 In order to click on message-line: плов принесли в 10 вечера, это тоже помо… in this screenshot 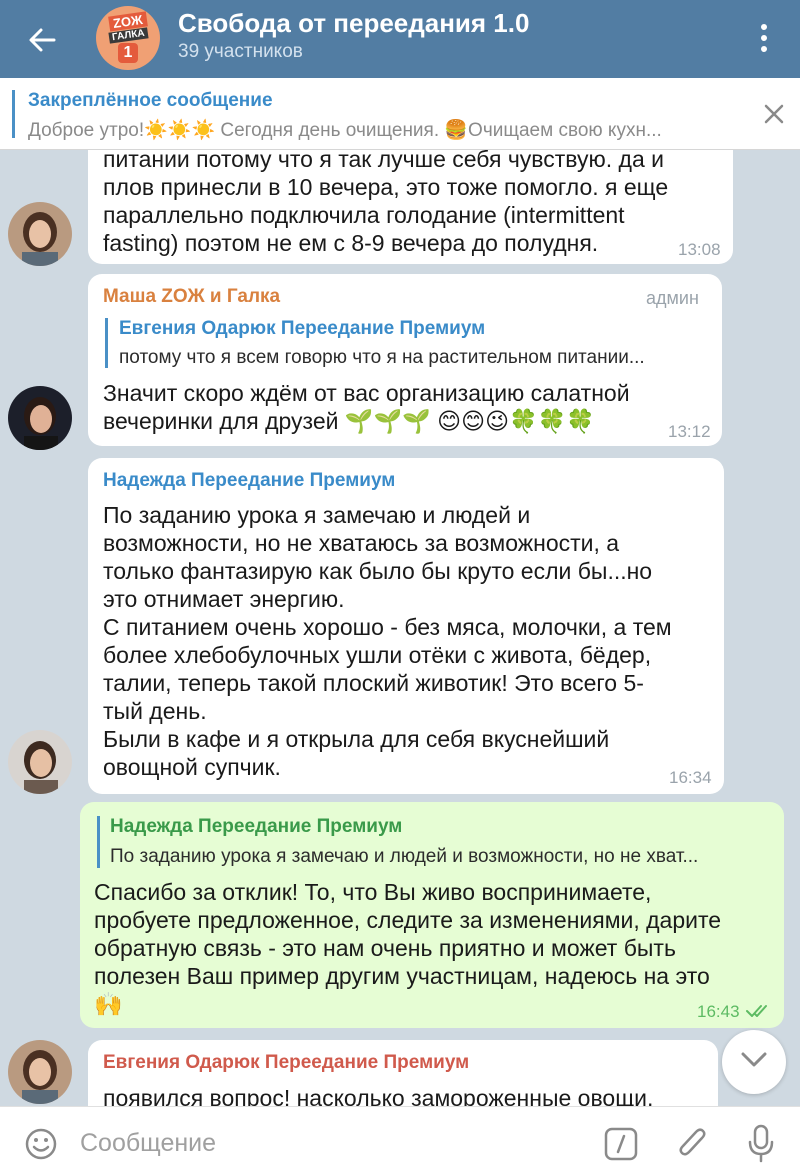, I will do `click(386, 187)`.